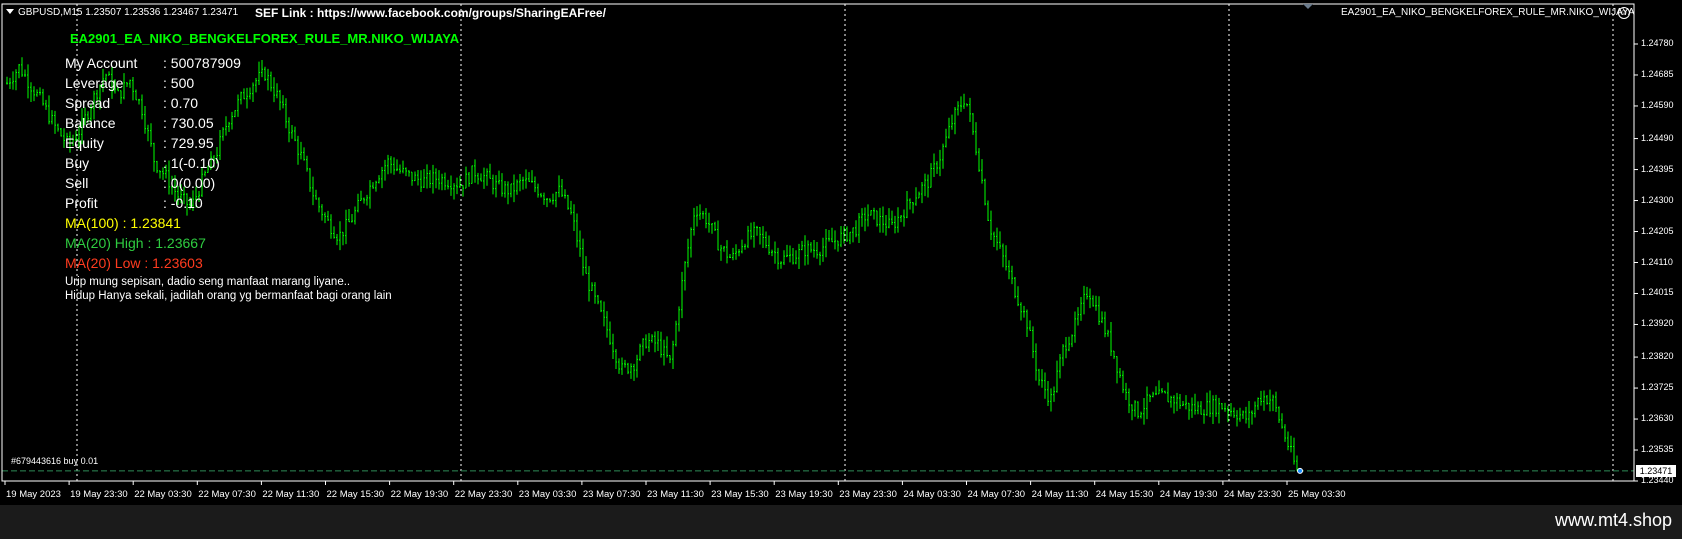 This screenshot has height=539, width=1682. What do you see at coordinates (1657, 199) in the screenshot?
I see `y-tick-label: 1.24300` at bounding box center [1657, 199].